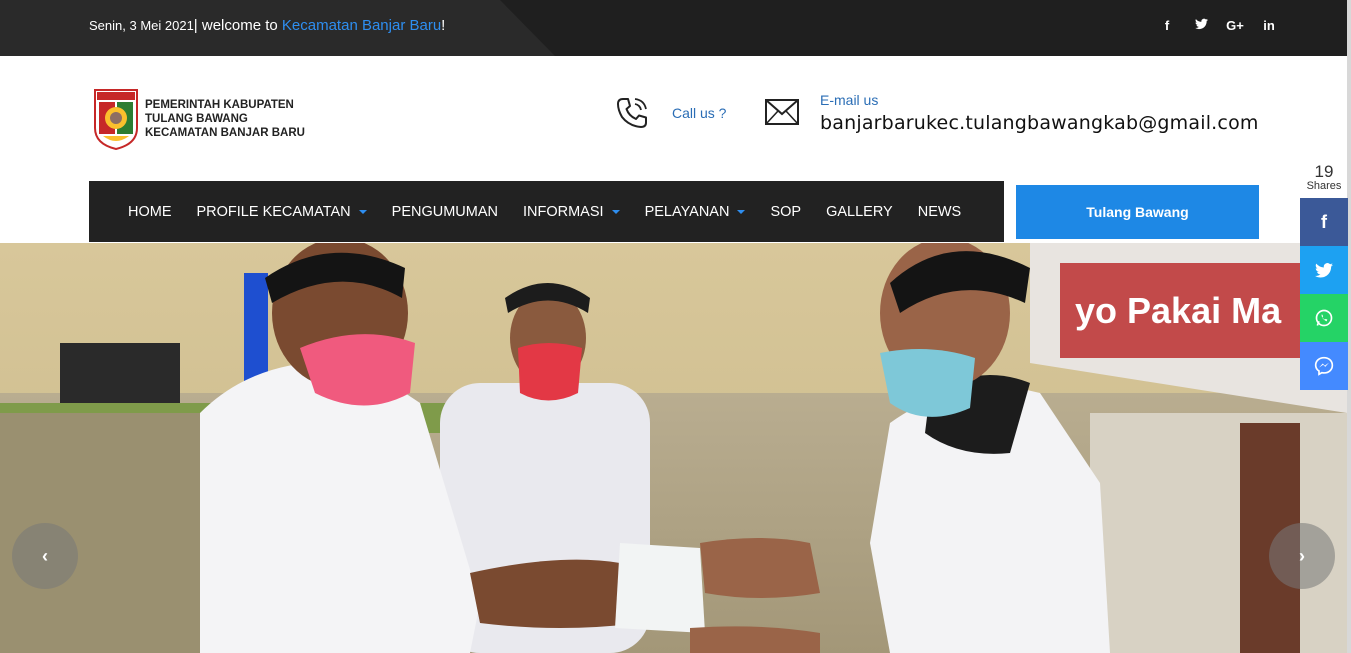 This screenshot has width=1351, height=653. What do you see at coordinates (219, 105) in the screenshot?
I see `logo-line-1: PEMERINTAH KABUPATEN` at bounding box center [219, 105].